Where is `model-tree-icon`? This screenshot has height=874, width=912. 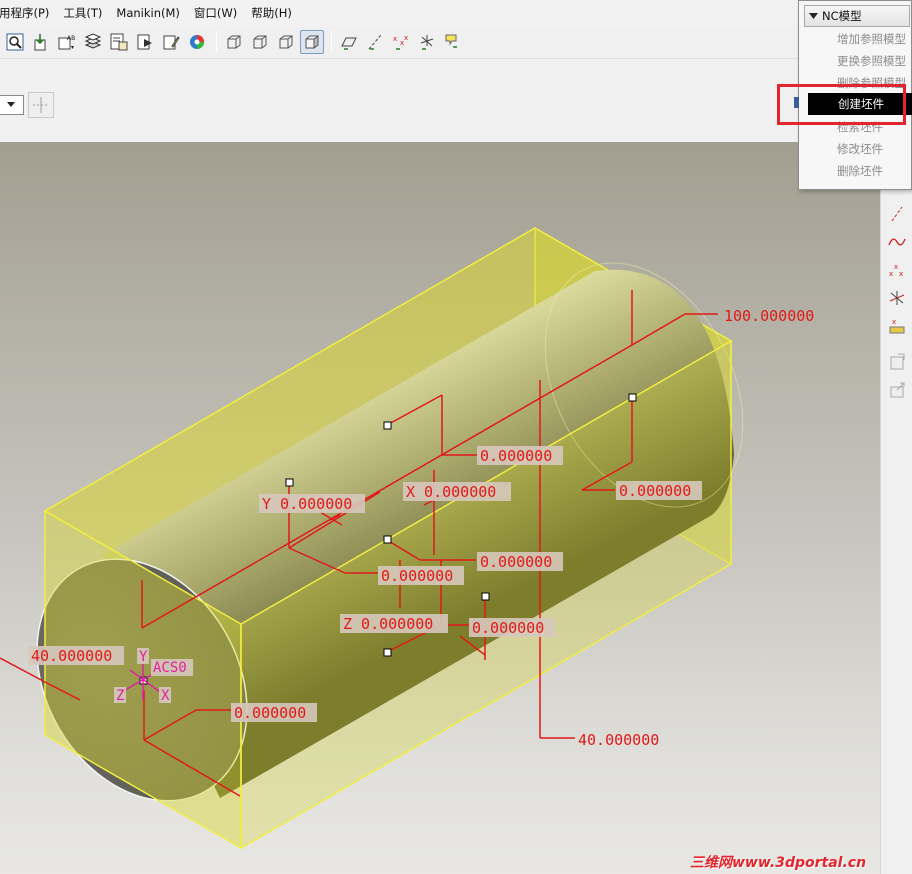 model-tree-icon is located at coordinates (119, 42).